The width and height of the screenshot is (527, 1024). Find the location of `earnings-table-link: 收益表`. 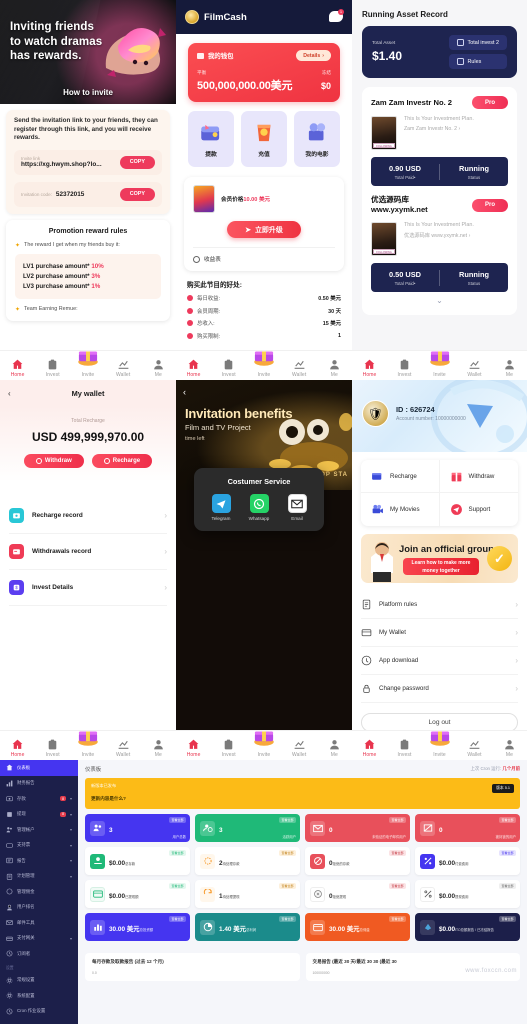

earnings-table-link: 收益表 is located at coordinates (264, 255).